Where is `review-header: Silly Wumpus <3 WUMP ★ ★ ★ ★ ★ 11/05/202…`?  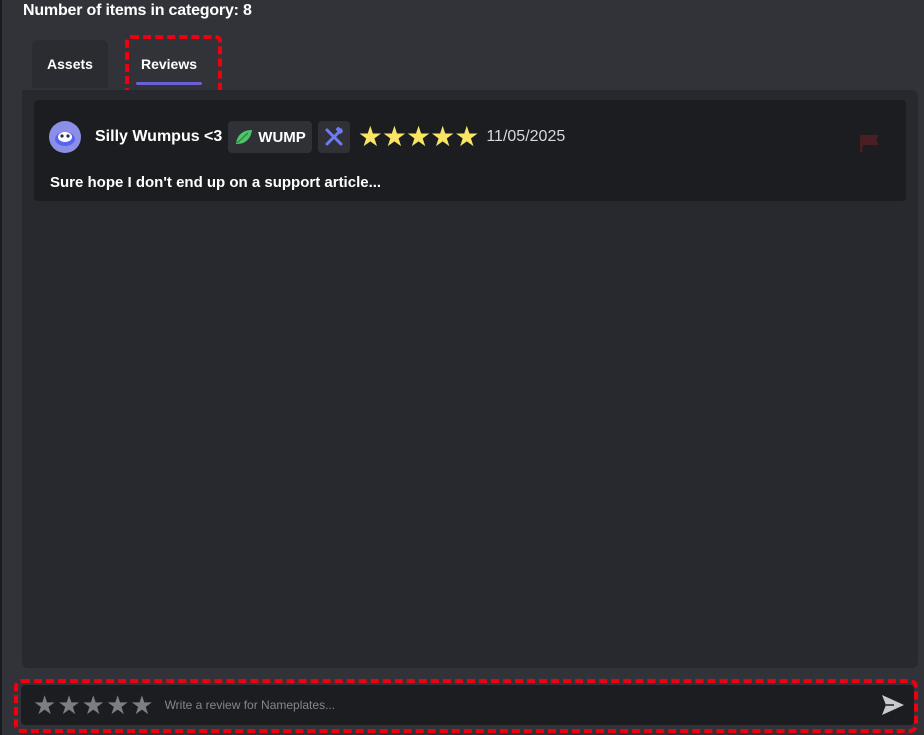 review-header: Silly Wumpus <3 WUMP ★ ★ ★ ★ ★ 11/05/202… is located at coordinates (307, 137).